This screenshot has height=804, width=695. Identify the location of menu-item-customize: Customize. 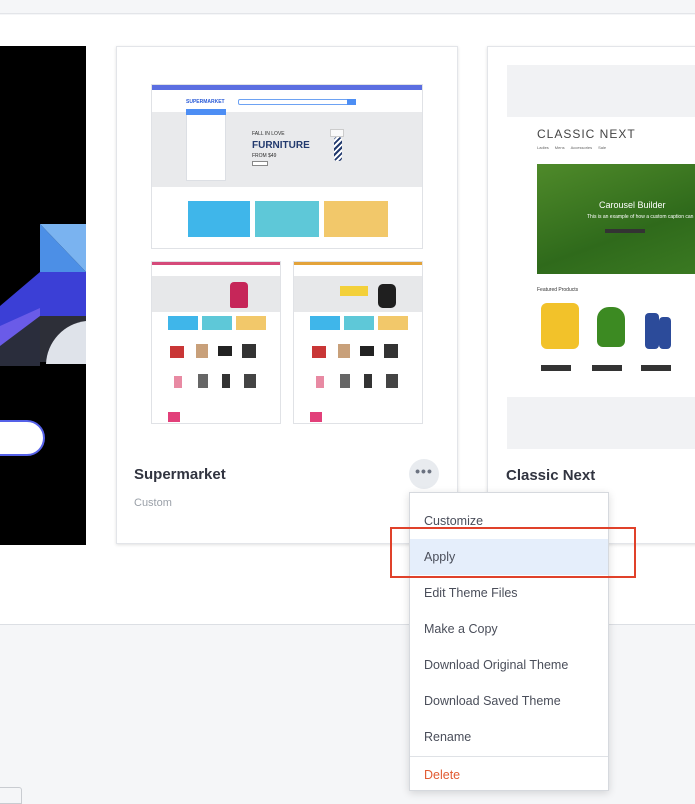
(509, 521).